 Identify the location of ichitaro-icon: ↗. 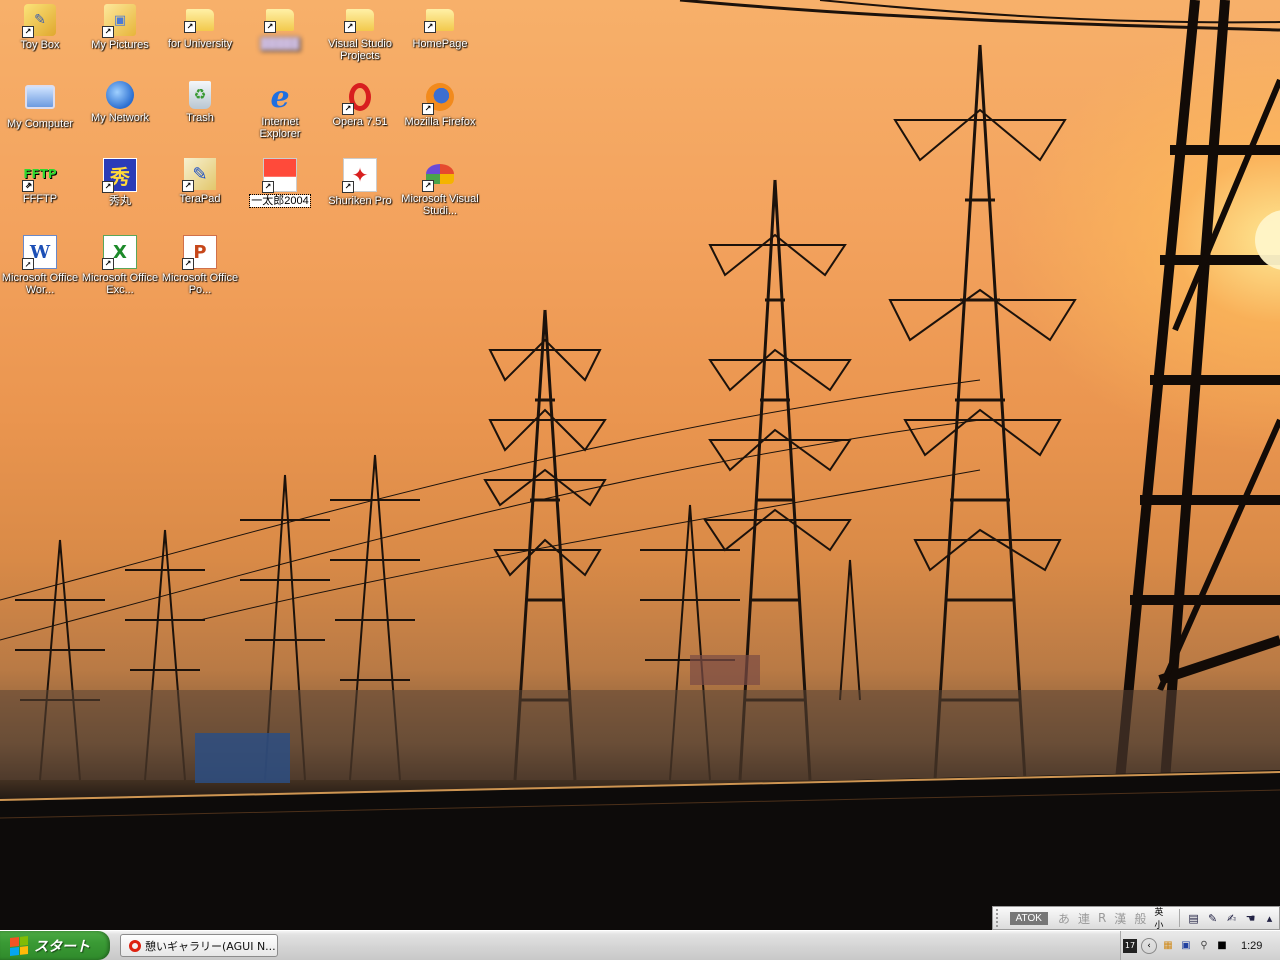
(279, 175).